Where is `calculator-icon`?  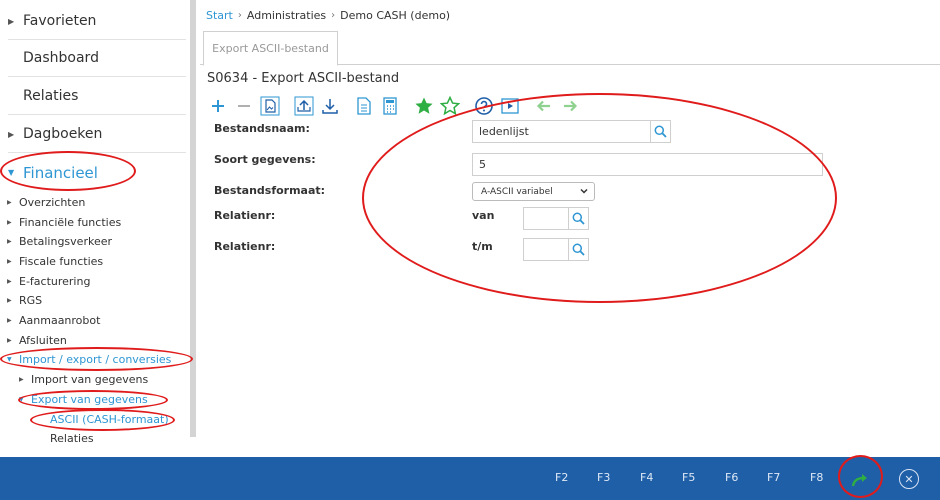 calculator-icon is located at coordinates (390, 106).